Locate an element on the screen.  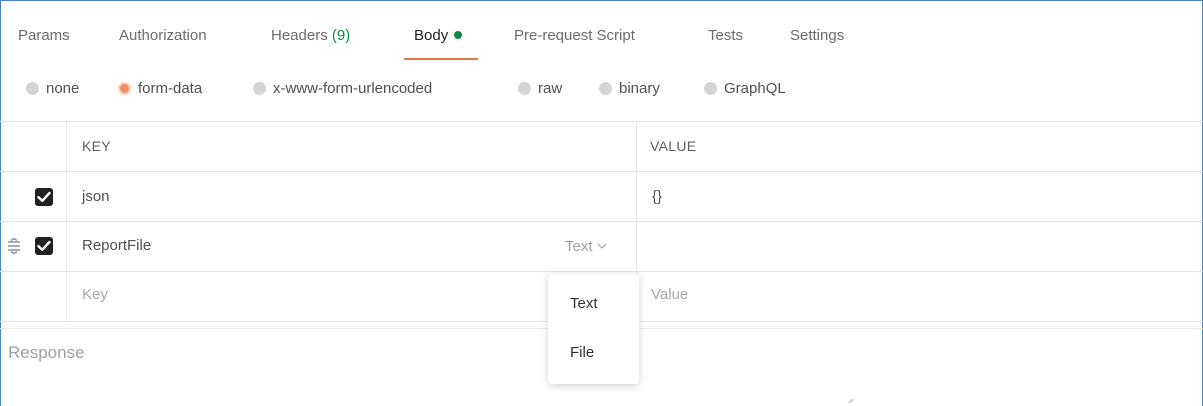
dropdown-option-text: Text is located at coordinates (584, 303).